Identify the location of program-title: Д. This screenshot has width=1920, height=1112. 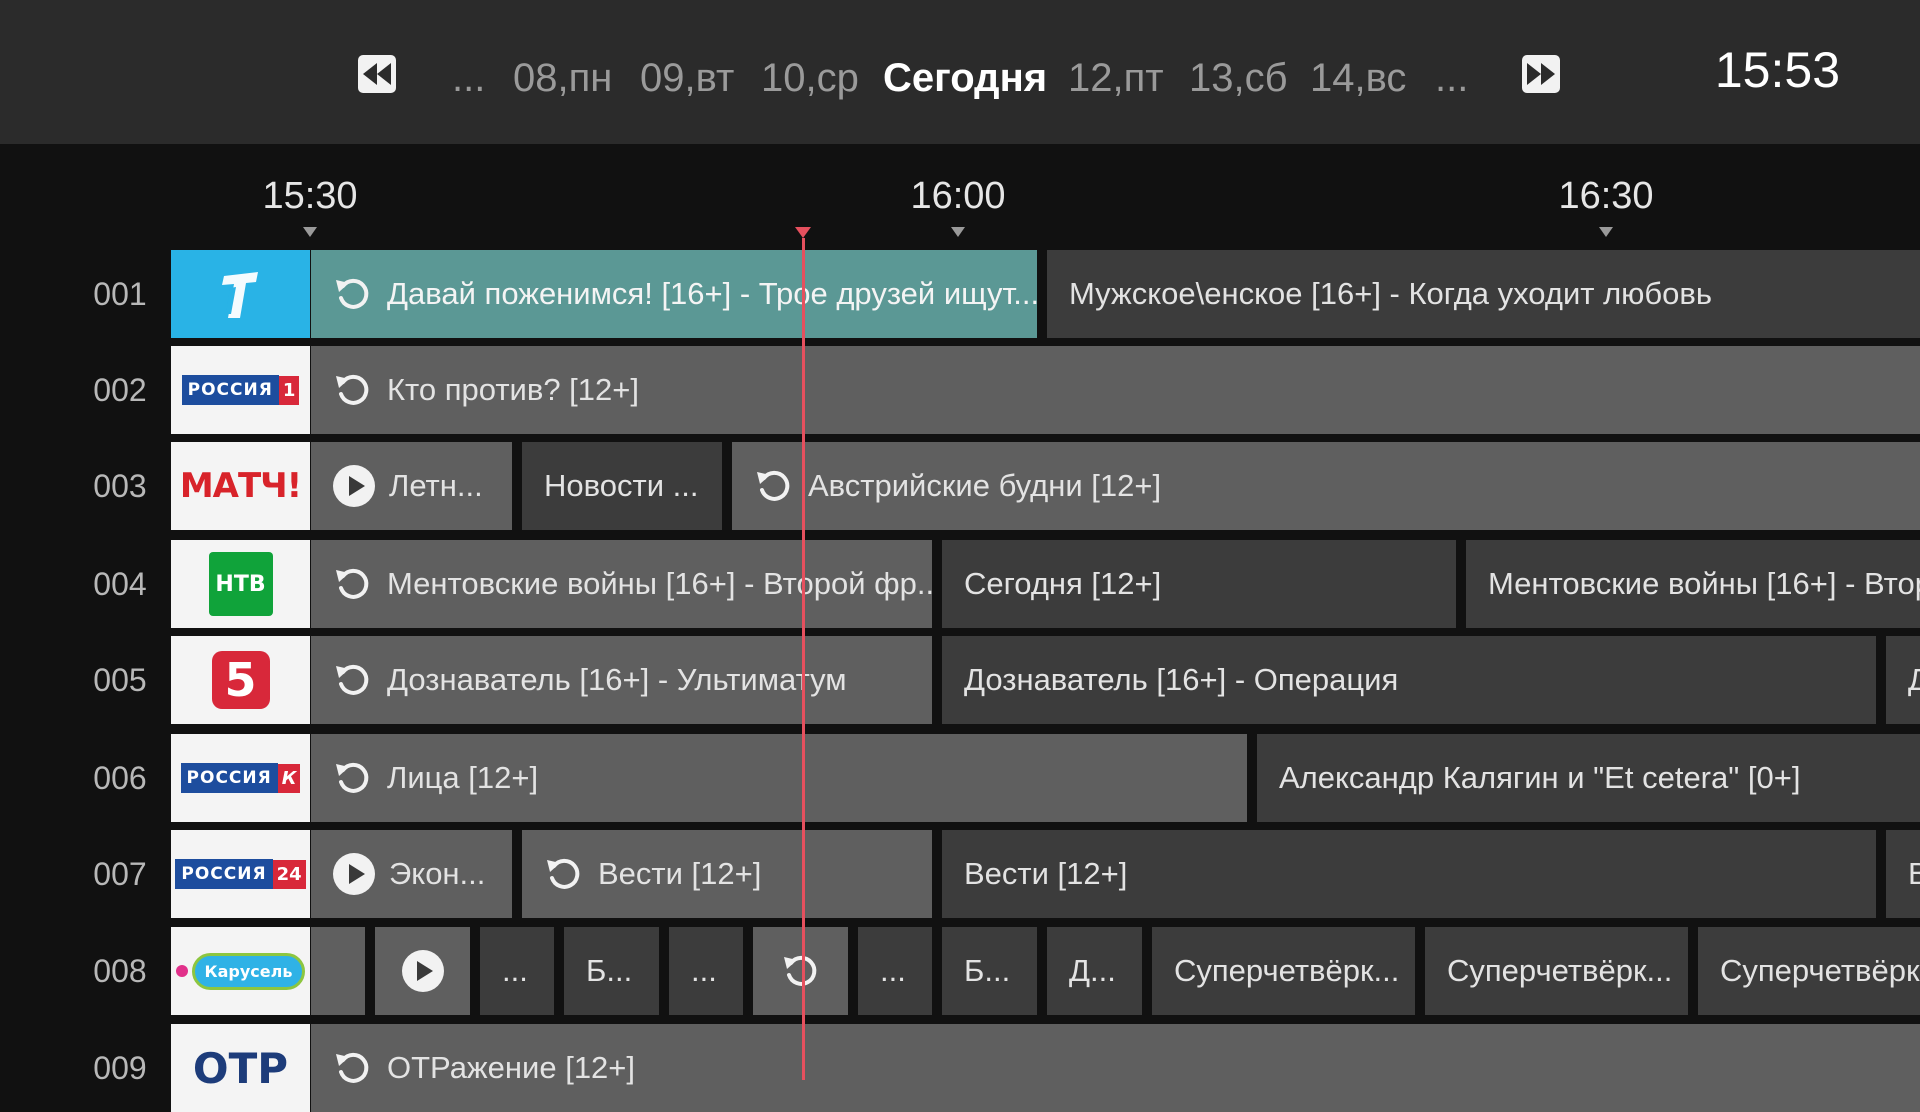
(1914, 679).